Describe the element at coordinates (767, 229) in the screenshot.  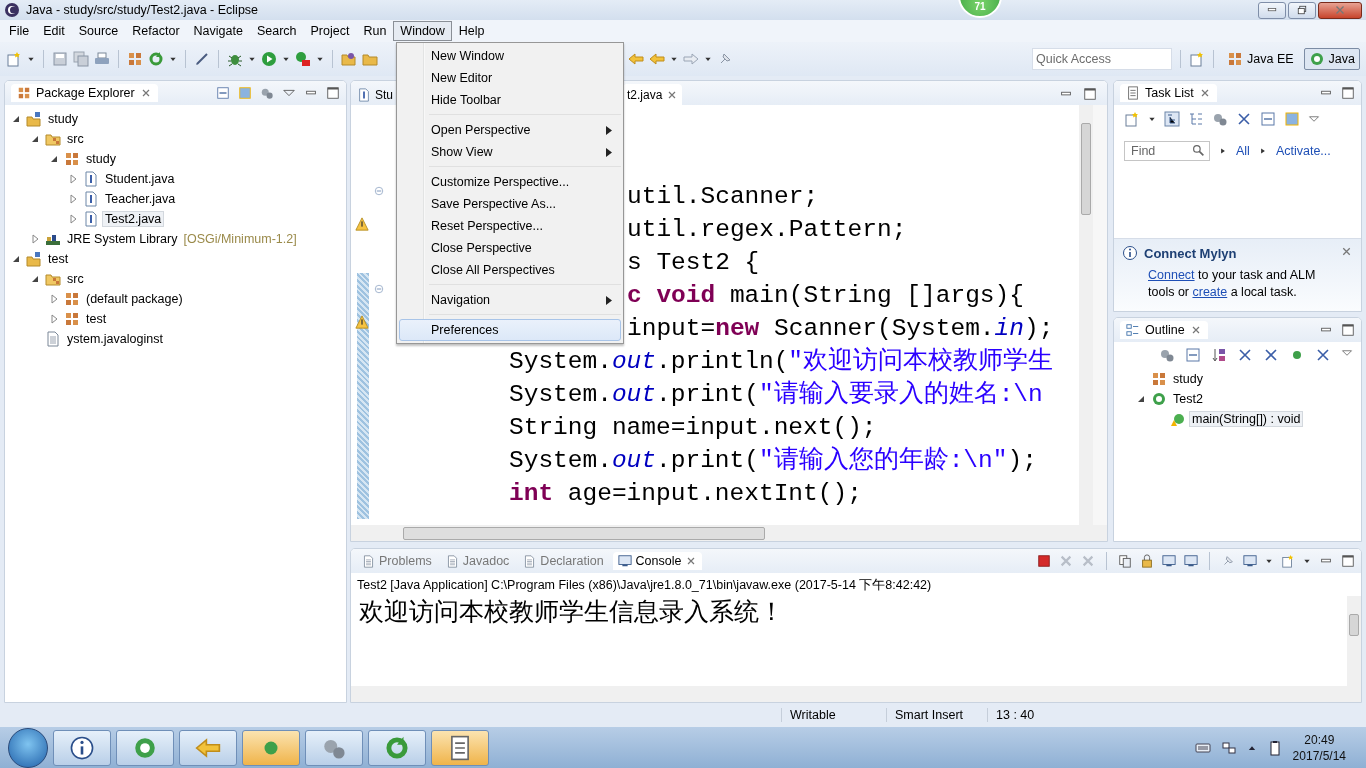
I see `code-line: util.regex.Pattern;` at that location.